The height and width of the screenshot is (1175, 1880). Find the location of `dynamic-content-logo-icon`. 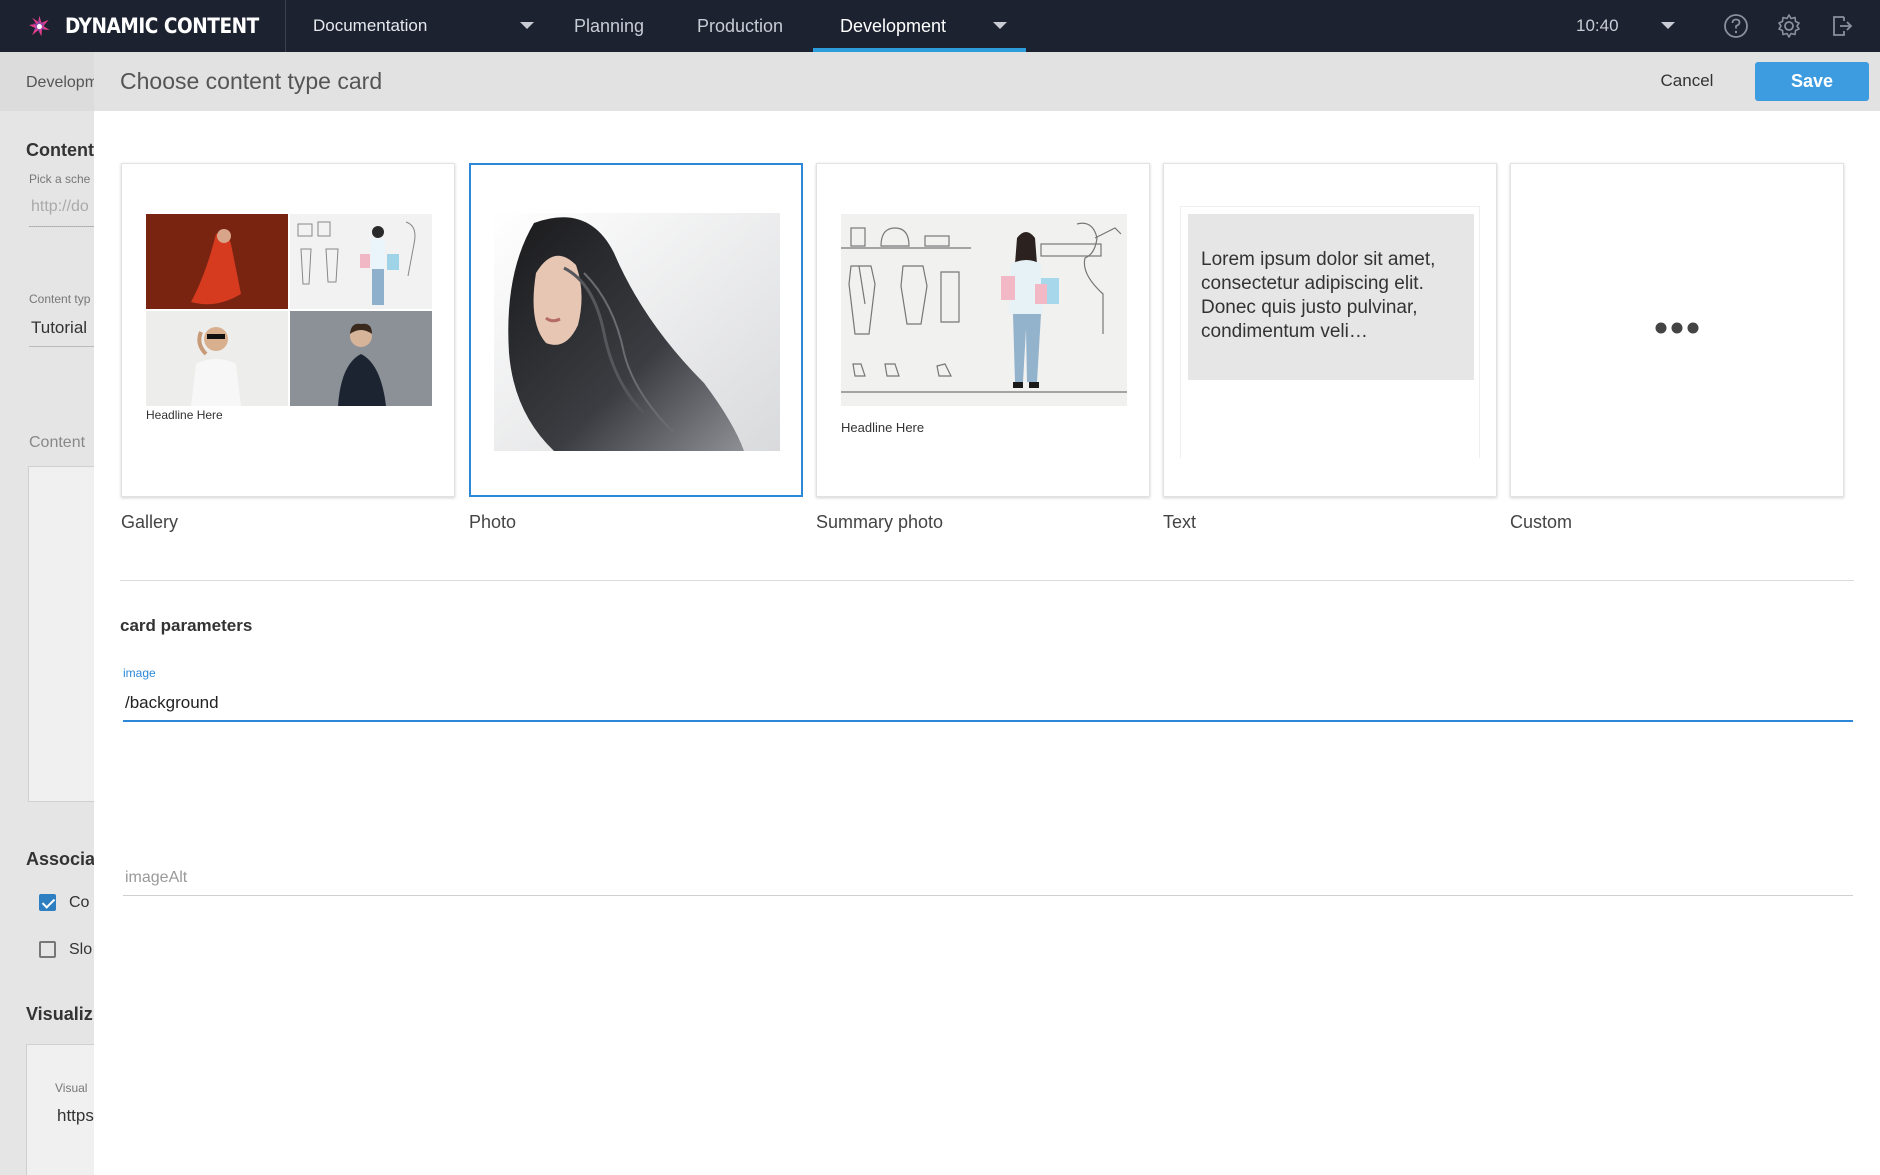

dynamic-content-logo-icon is located at coordinates (39, 26).